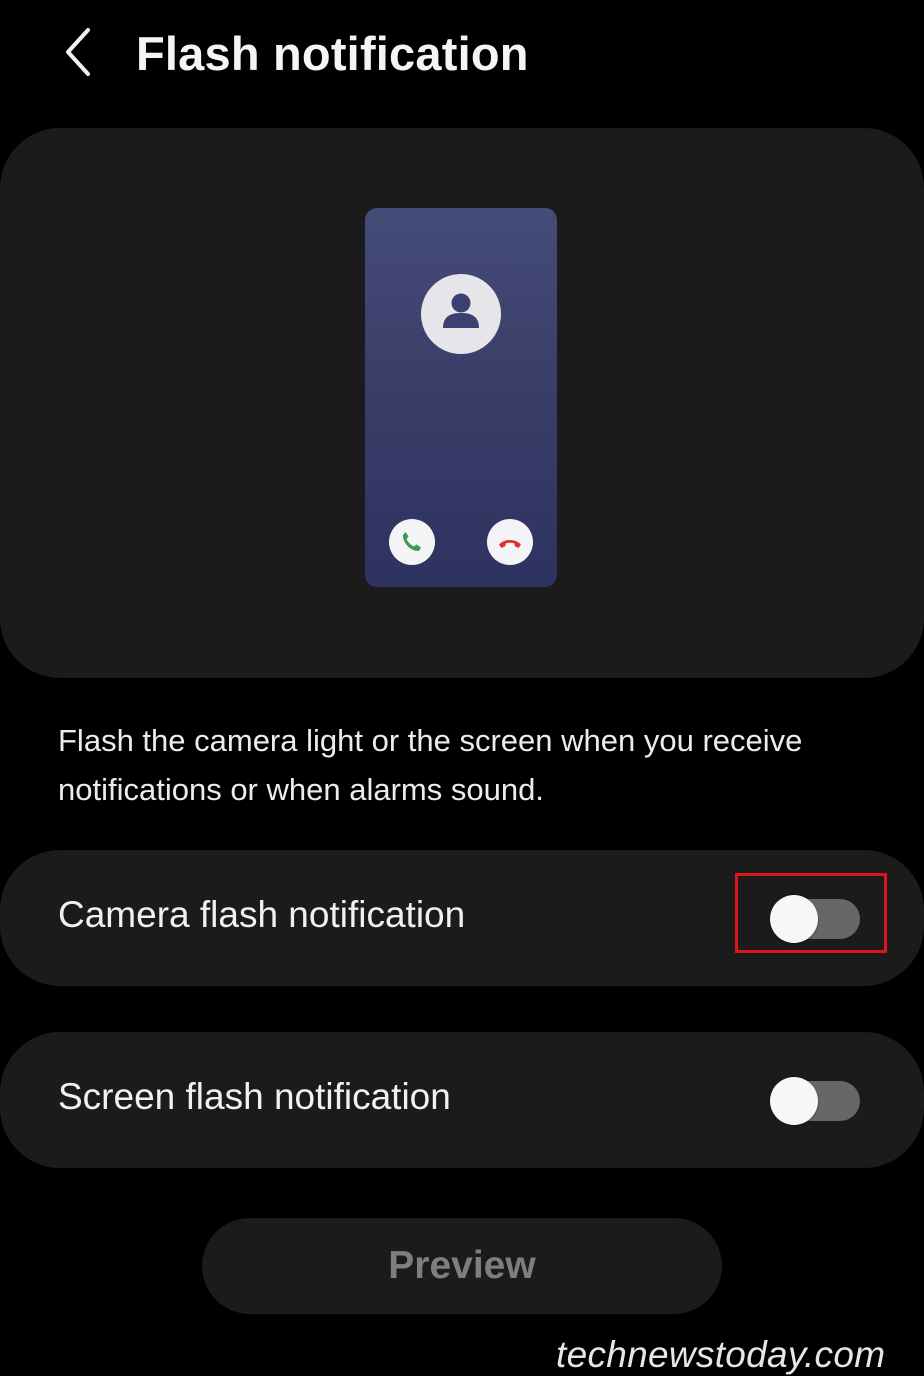  Describe the element at coordinates (461, 397) in the screenshot. I see `phone-illustration` at that location.